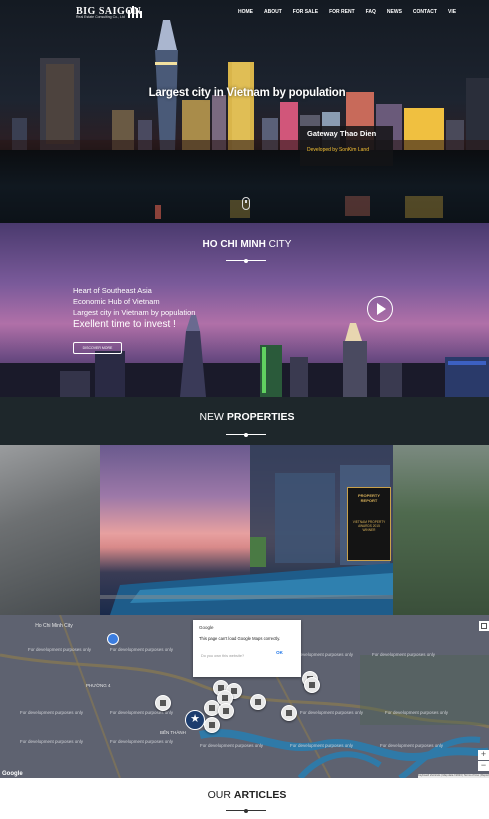 The height and width of the screenshot is (819, 489). I want to click on map-label-city: Ho Chi Minh City, so click(54, 626).